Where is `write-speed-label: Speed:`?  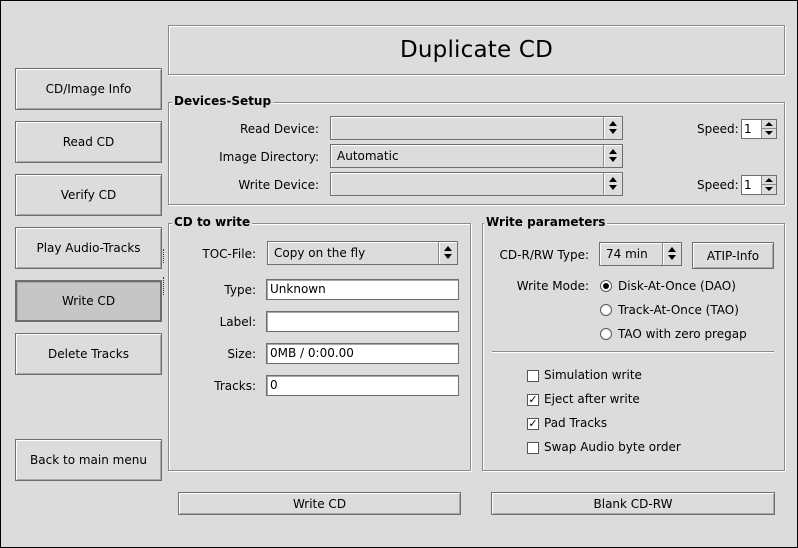
write-speed-label: Speed: is located at coordinates (718, 185).